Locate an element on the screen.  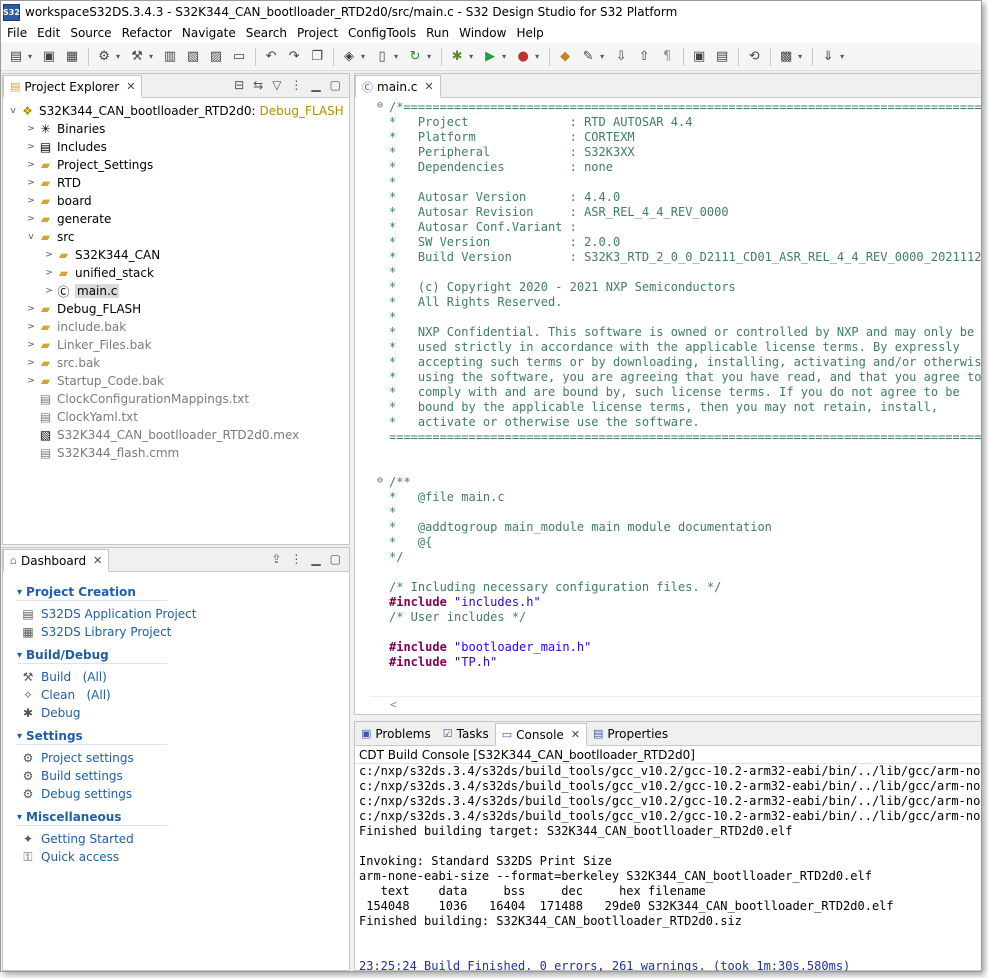
debug-icon: ✱ is located at coordinates (457, 57).